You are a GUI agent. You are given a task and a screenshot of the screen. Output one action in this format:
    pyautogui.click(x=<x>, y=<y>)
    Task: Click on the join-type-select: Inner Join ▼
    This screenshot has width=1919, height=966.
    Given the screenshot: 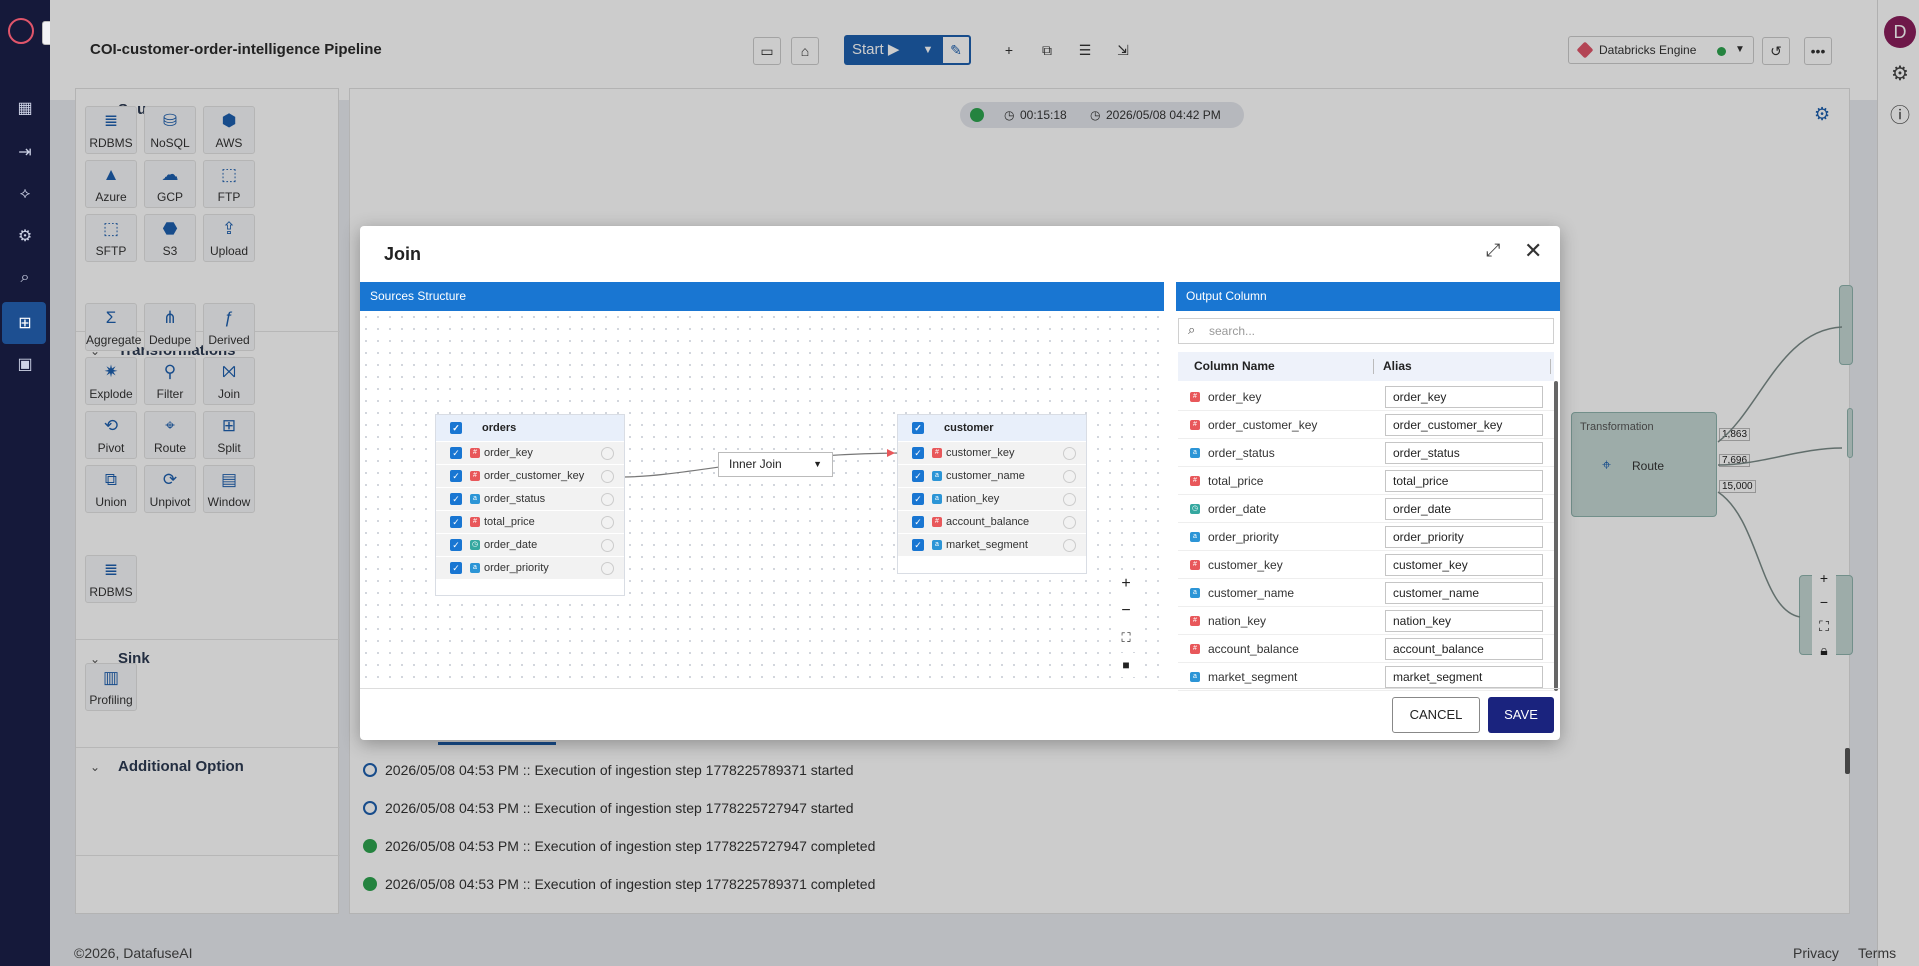 What is the action you would take?
    pyautogui.click(x=775, y=464)
    